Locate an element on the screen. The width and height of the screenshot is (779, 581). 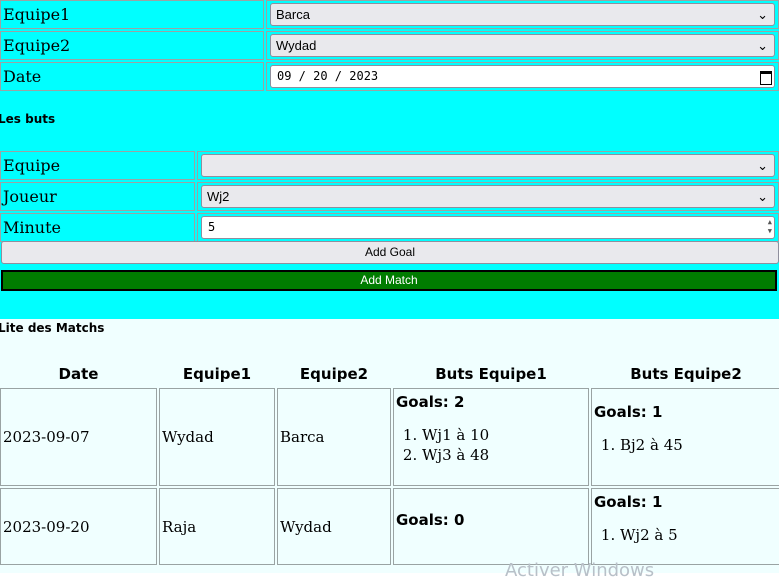
equipe-label: Equipe is located at coordinates (97, 165).